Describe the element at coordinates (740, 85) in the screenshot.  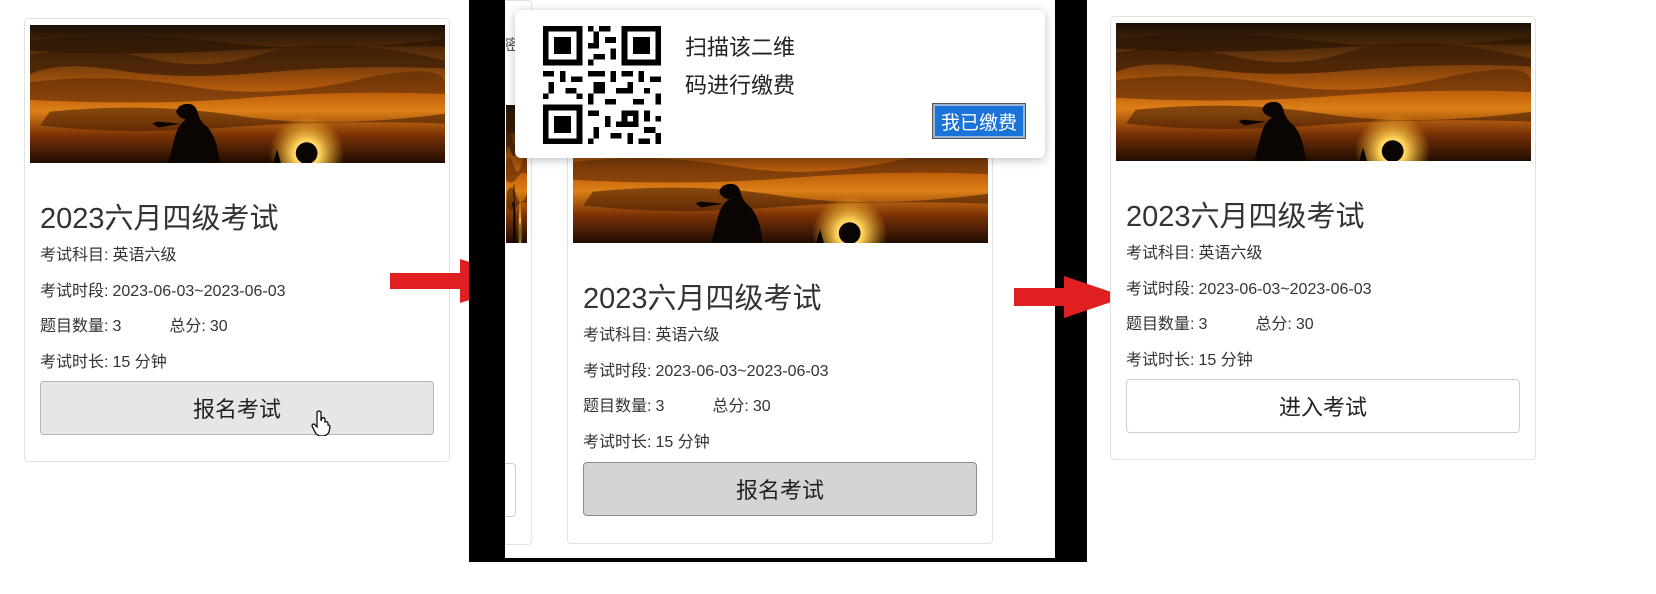
I see `payment-instruction-line2: 码进行缴费` at that location.